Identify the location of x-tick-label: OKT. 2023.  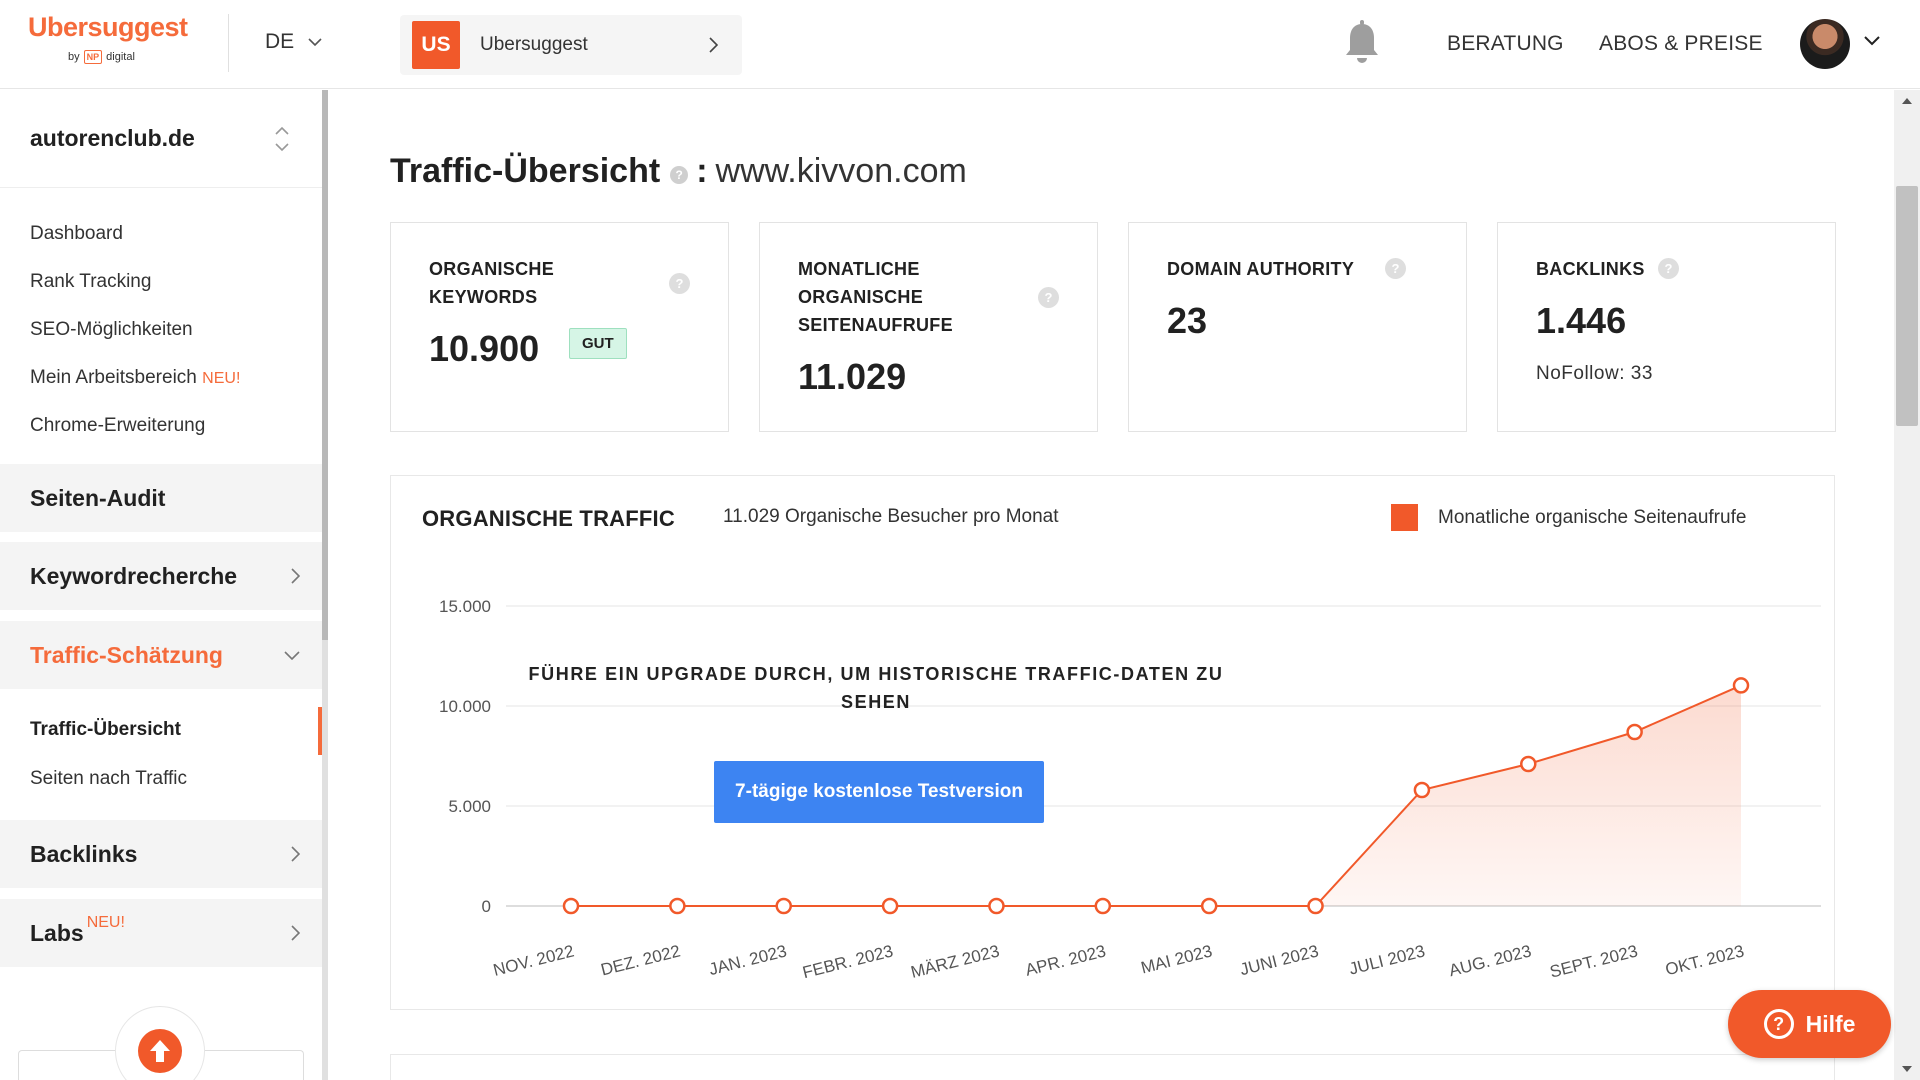
(1704, 960).